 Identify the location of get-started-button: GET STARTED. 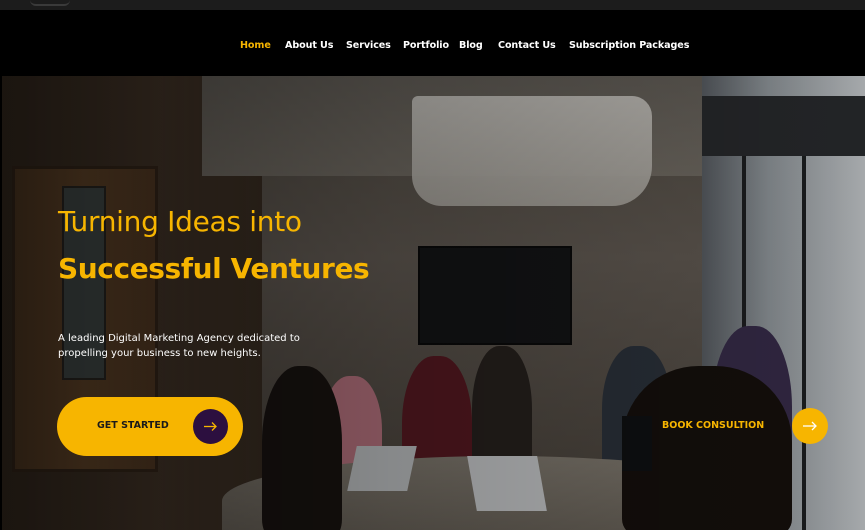
(150, 426).